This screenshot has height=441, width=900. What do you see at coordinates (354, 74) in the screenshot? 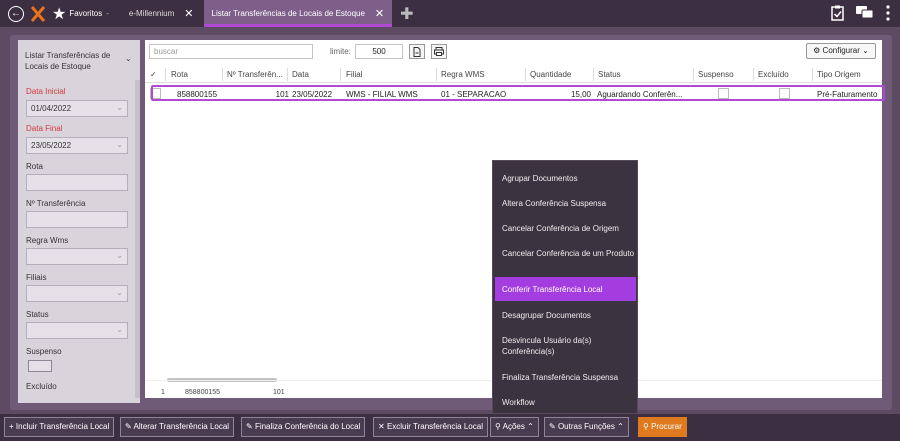
I see `column-header-filial: Filial` at bounding box center [354, 74].